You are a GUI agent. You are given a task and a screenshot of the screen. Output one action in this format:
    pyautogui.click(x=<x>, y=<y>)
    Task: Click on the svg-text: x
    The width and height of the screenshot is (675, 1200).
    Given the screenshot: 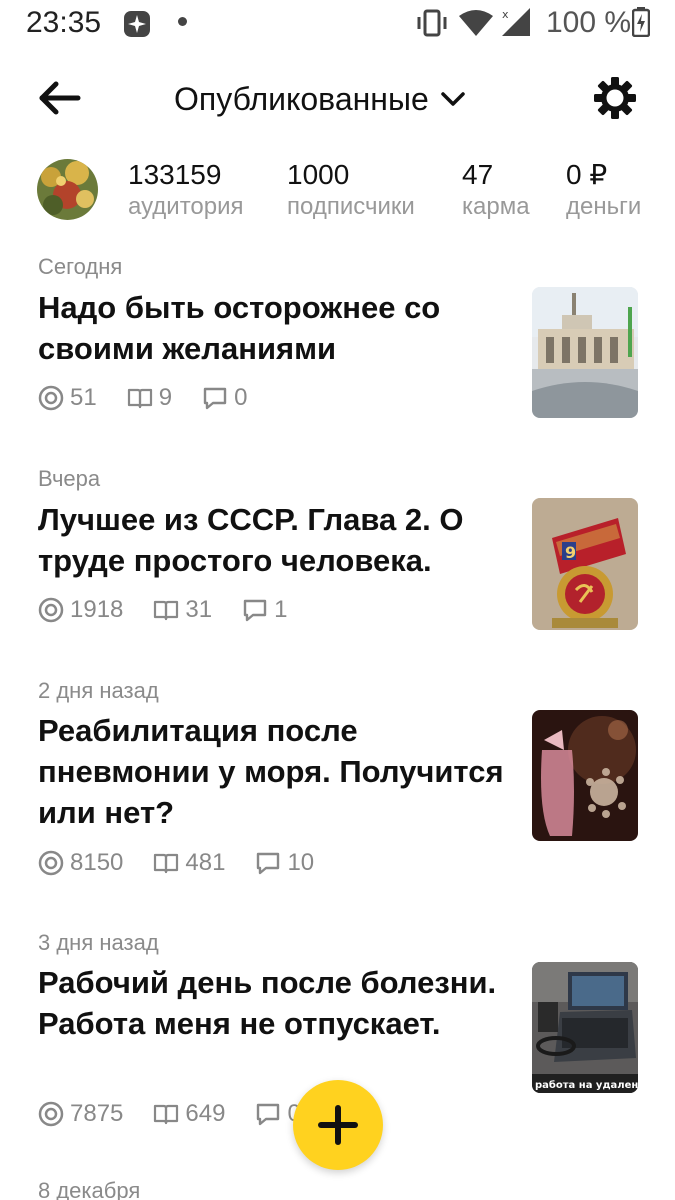 What is the action you would take?
    pyautogui.click(x=505, y=14)
    